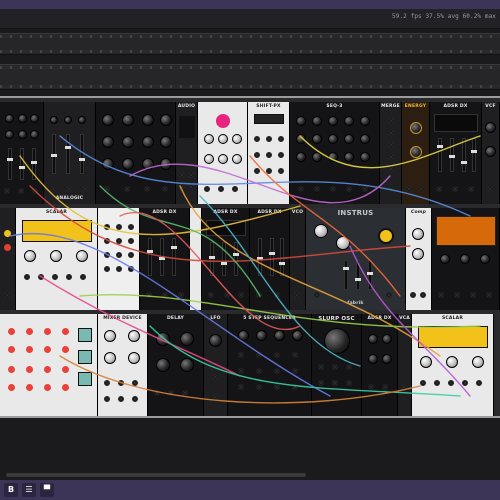  What do you see at coordinates (404, 318) in the screenshot?
I see `module-title: VCA` at bounding box center [404, 318].